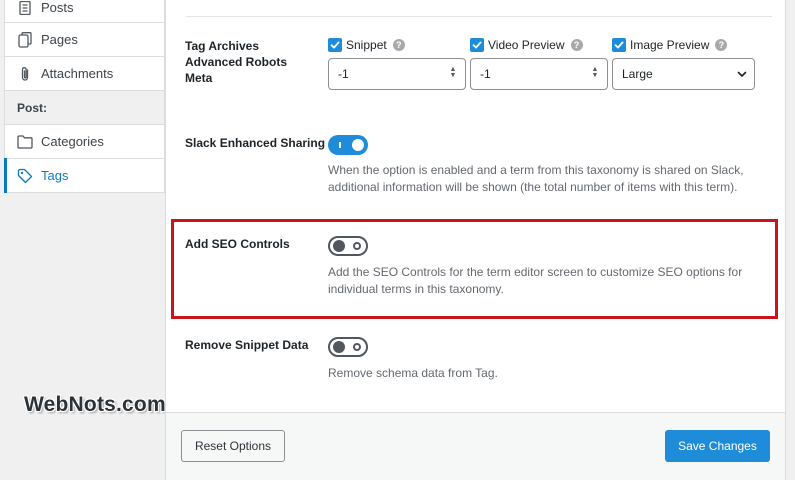 The width and height of the screenshot is (795, 480). I want to click on slack-sharing-label: Slack Enhanced Sharing, so click(255, 143).